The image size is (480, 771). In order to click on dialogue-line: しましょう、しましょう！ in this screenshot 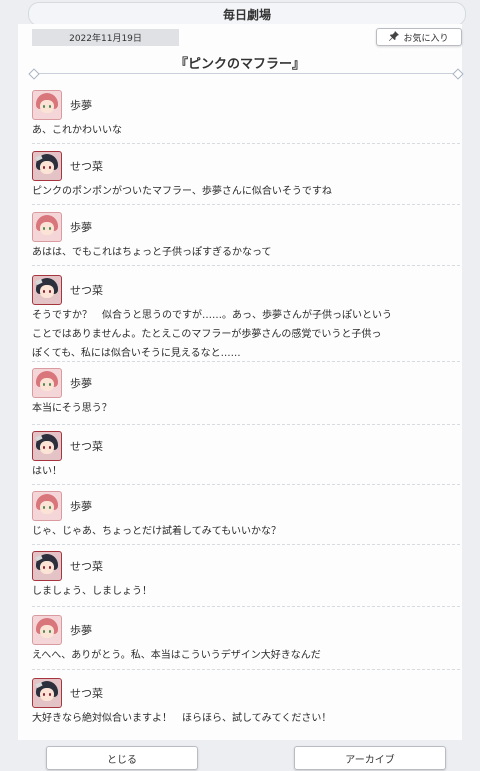, I will do `click(92, 591)`.